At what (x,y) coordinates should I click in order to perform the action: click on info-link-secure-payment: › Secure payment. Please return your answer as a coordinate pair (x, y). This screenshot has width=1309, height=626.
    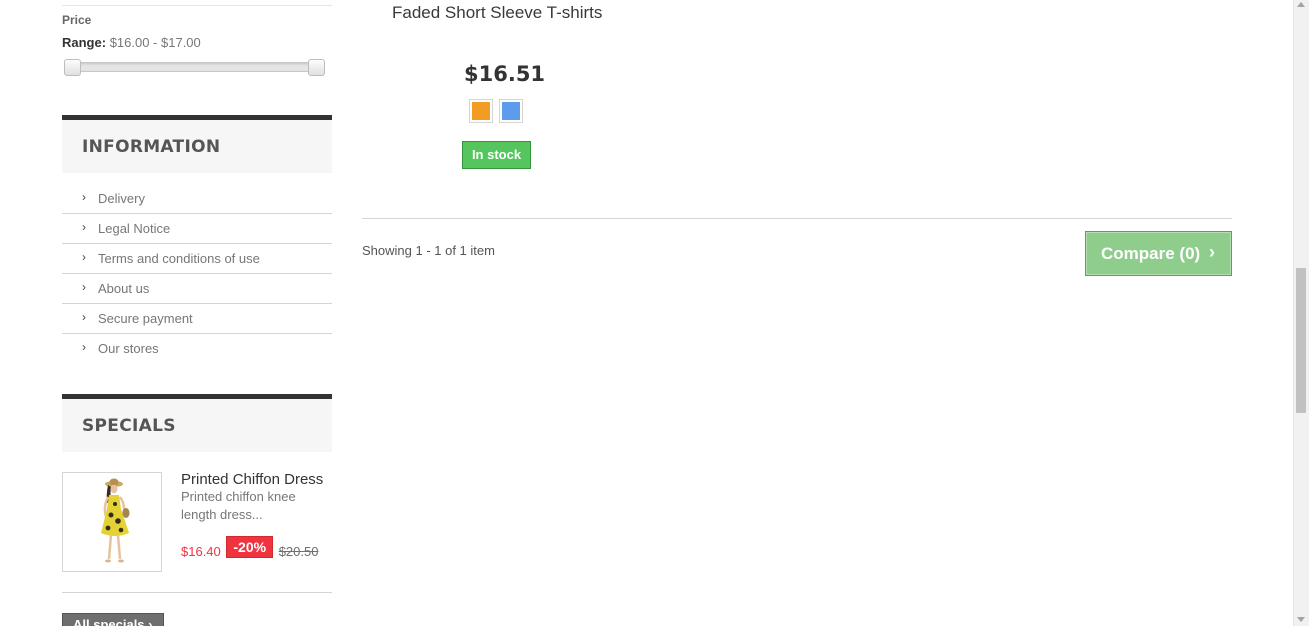
    Looking at the image, I should click on (197, 319).